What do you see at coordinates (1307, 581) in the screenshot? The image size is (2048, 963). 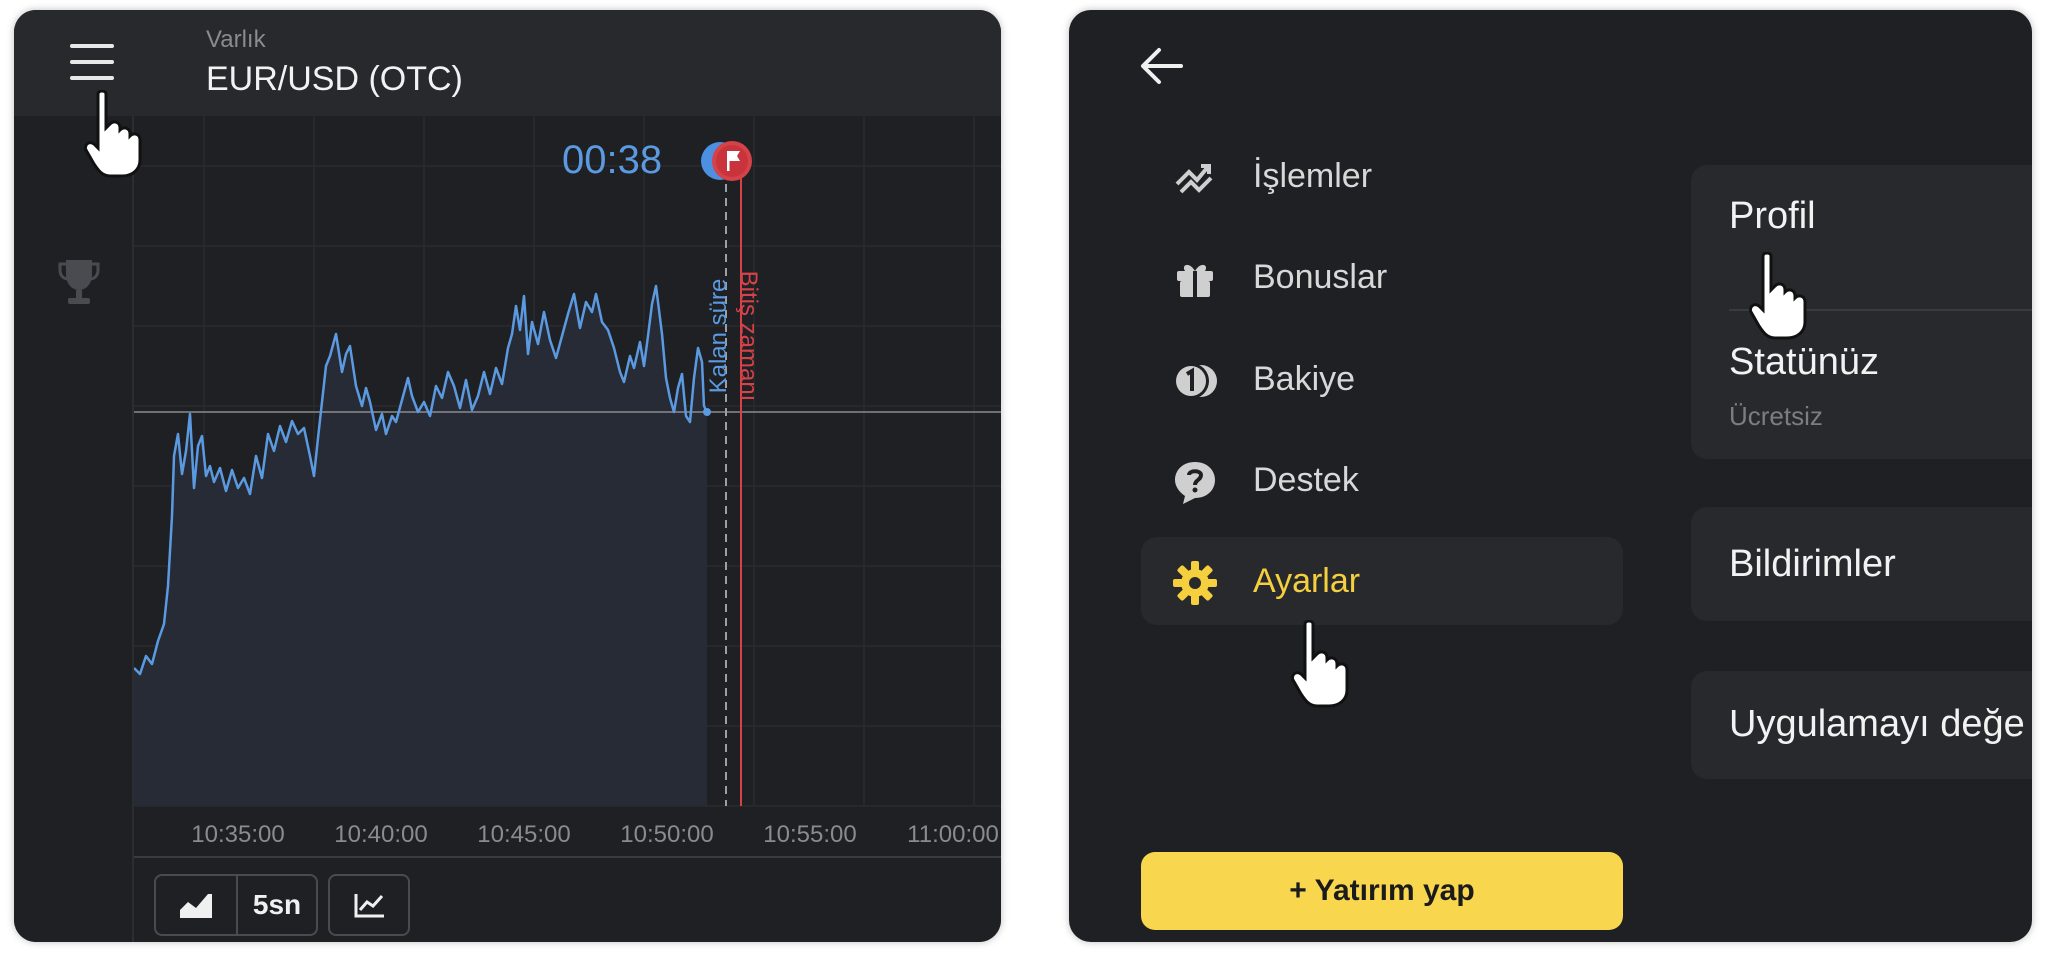 I see `menu-item-label: Ayarlar` at bounding box center [1307, 581].